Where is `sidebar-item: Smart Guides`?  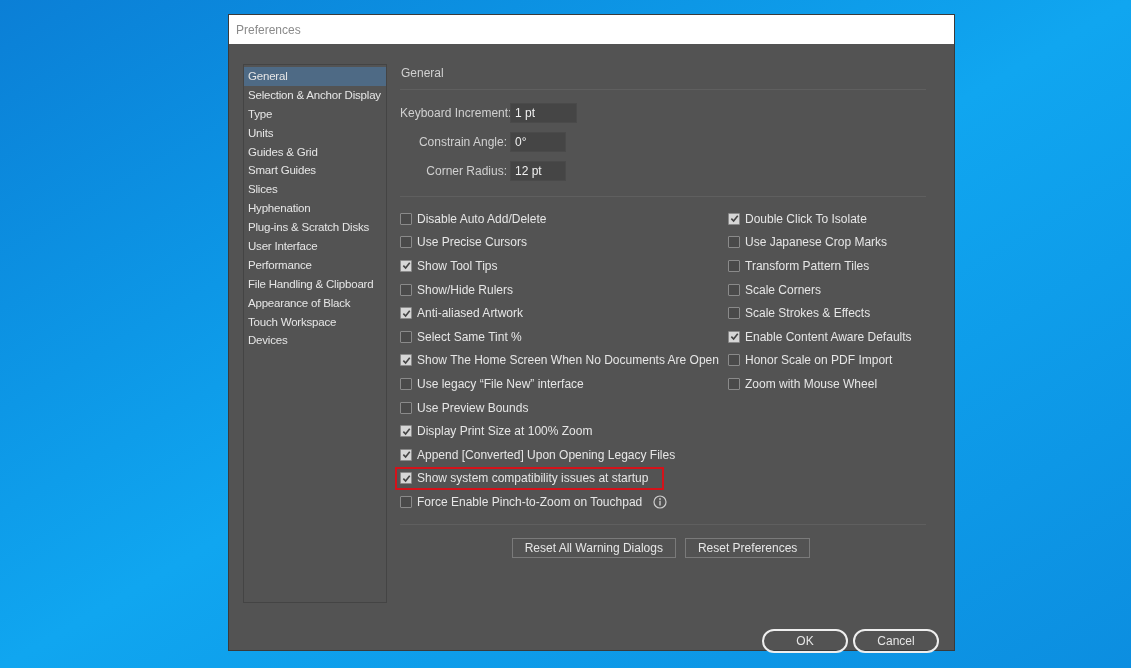 sidebar-item: Smart Guides is located at coordinates (315, 171).